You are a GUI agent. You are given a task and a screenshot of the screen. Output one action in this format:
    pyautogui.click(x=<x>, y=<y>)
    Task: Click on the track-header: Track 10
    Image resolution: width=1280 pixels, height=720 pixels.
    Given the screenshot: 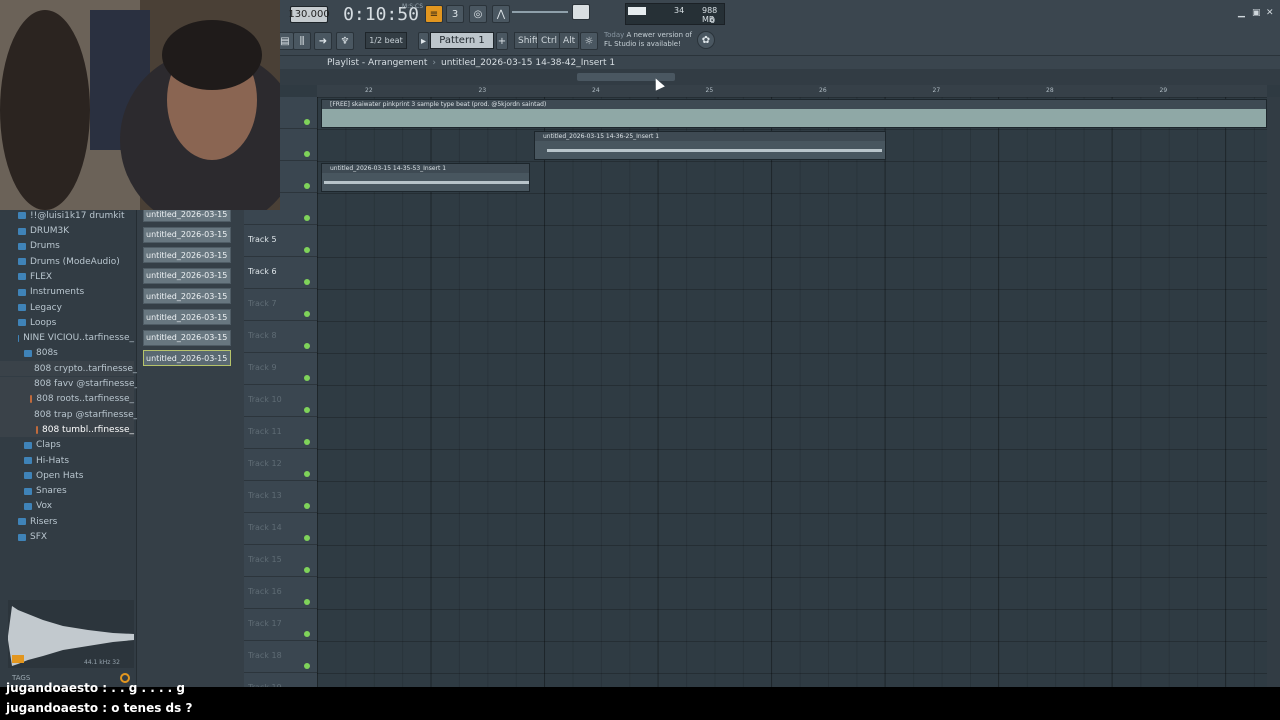 What is the action you would take?
    pyautogui.click(x=280, y=401)
    